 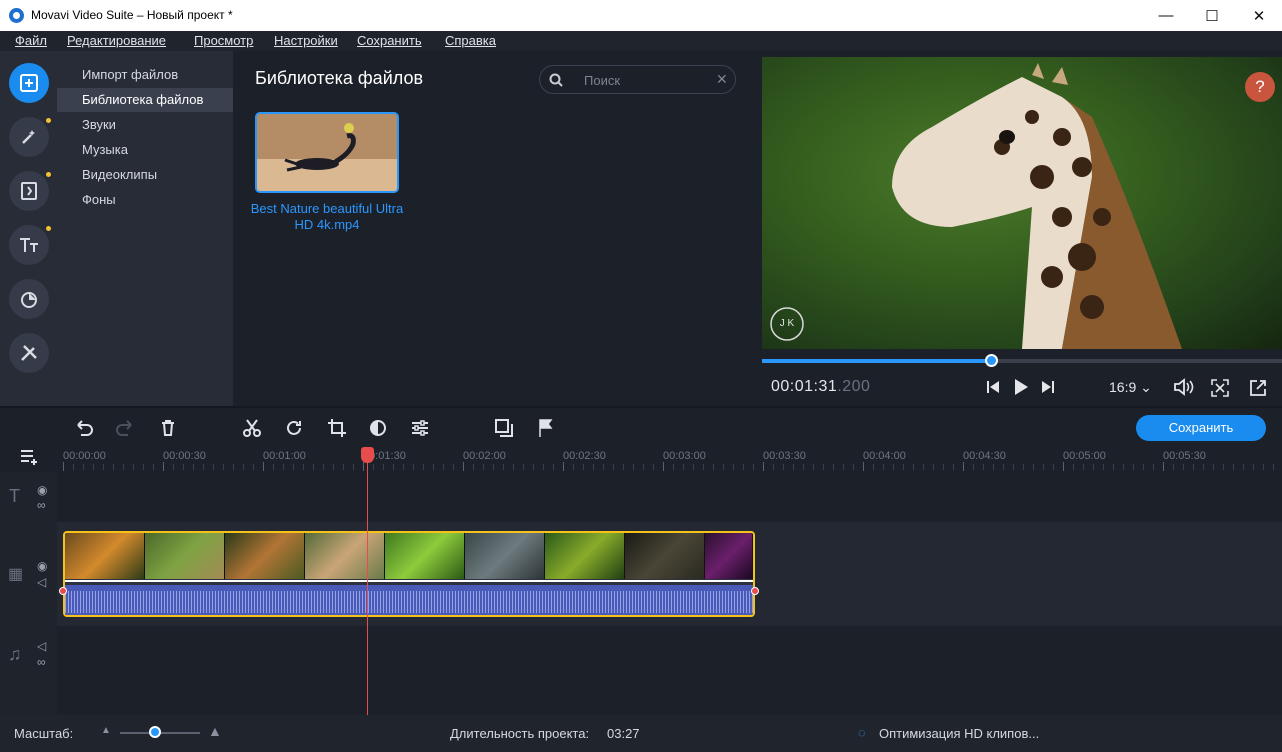 I want to click on rotate-icon, so click(x=294, y=428).